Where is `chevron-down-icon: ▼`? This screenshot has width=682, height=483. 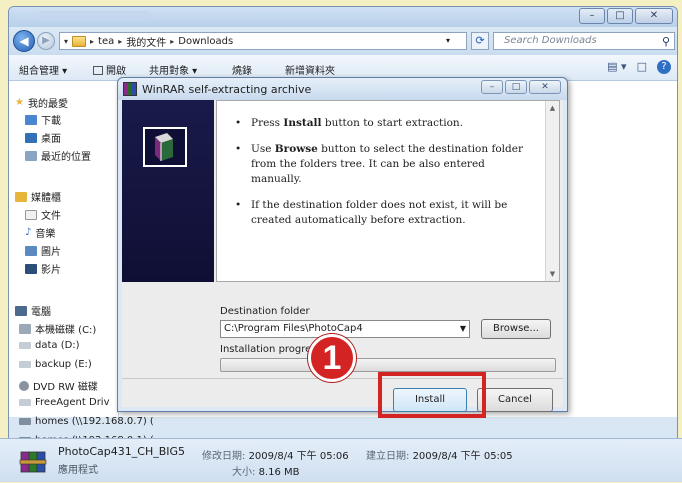
chevron-down-icon: ▼ is located at coordinates (463, 329).